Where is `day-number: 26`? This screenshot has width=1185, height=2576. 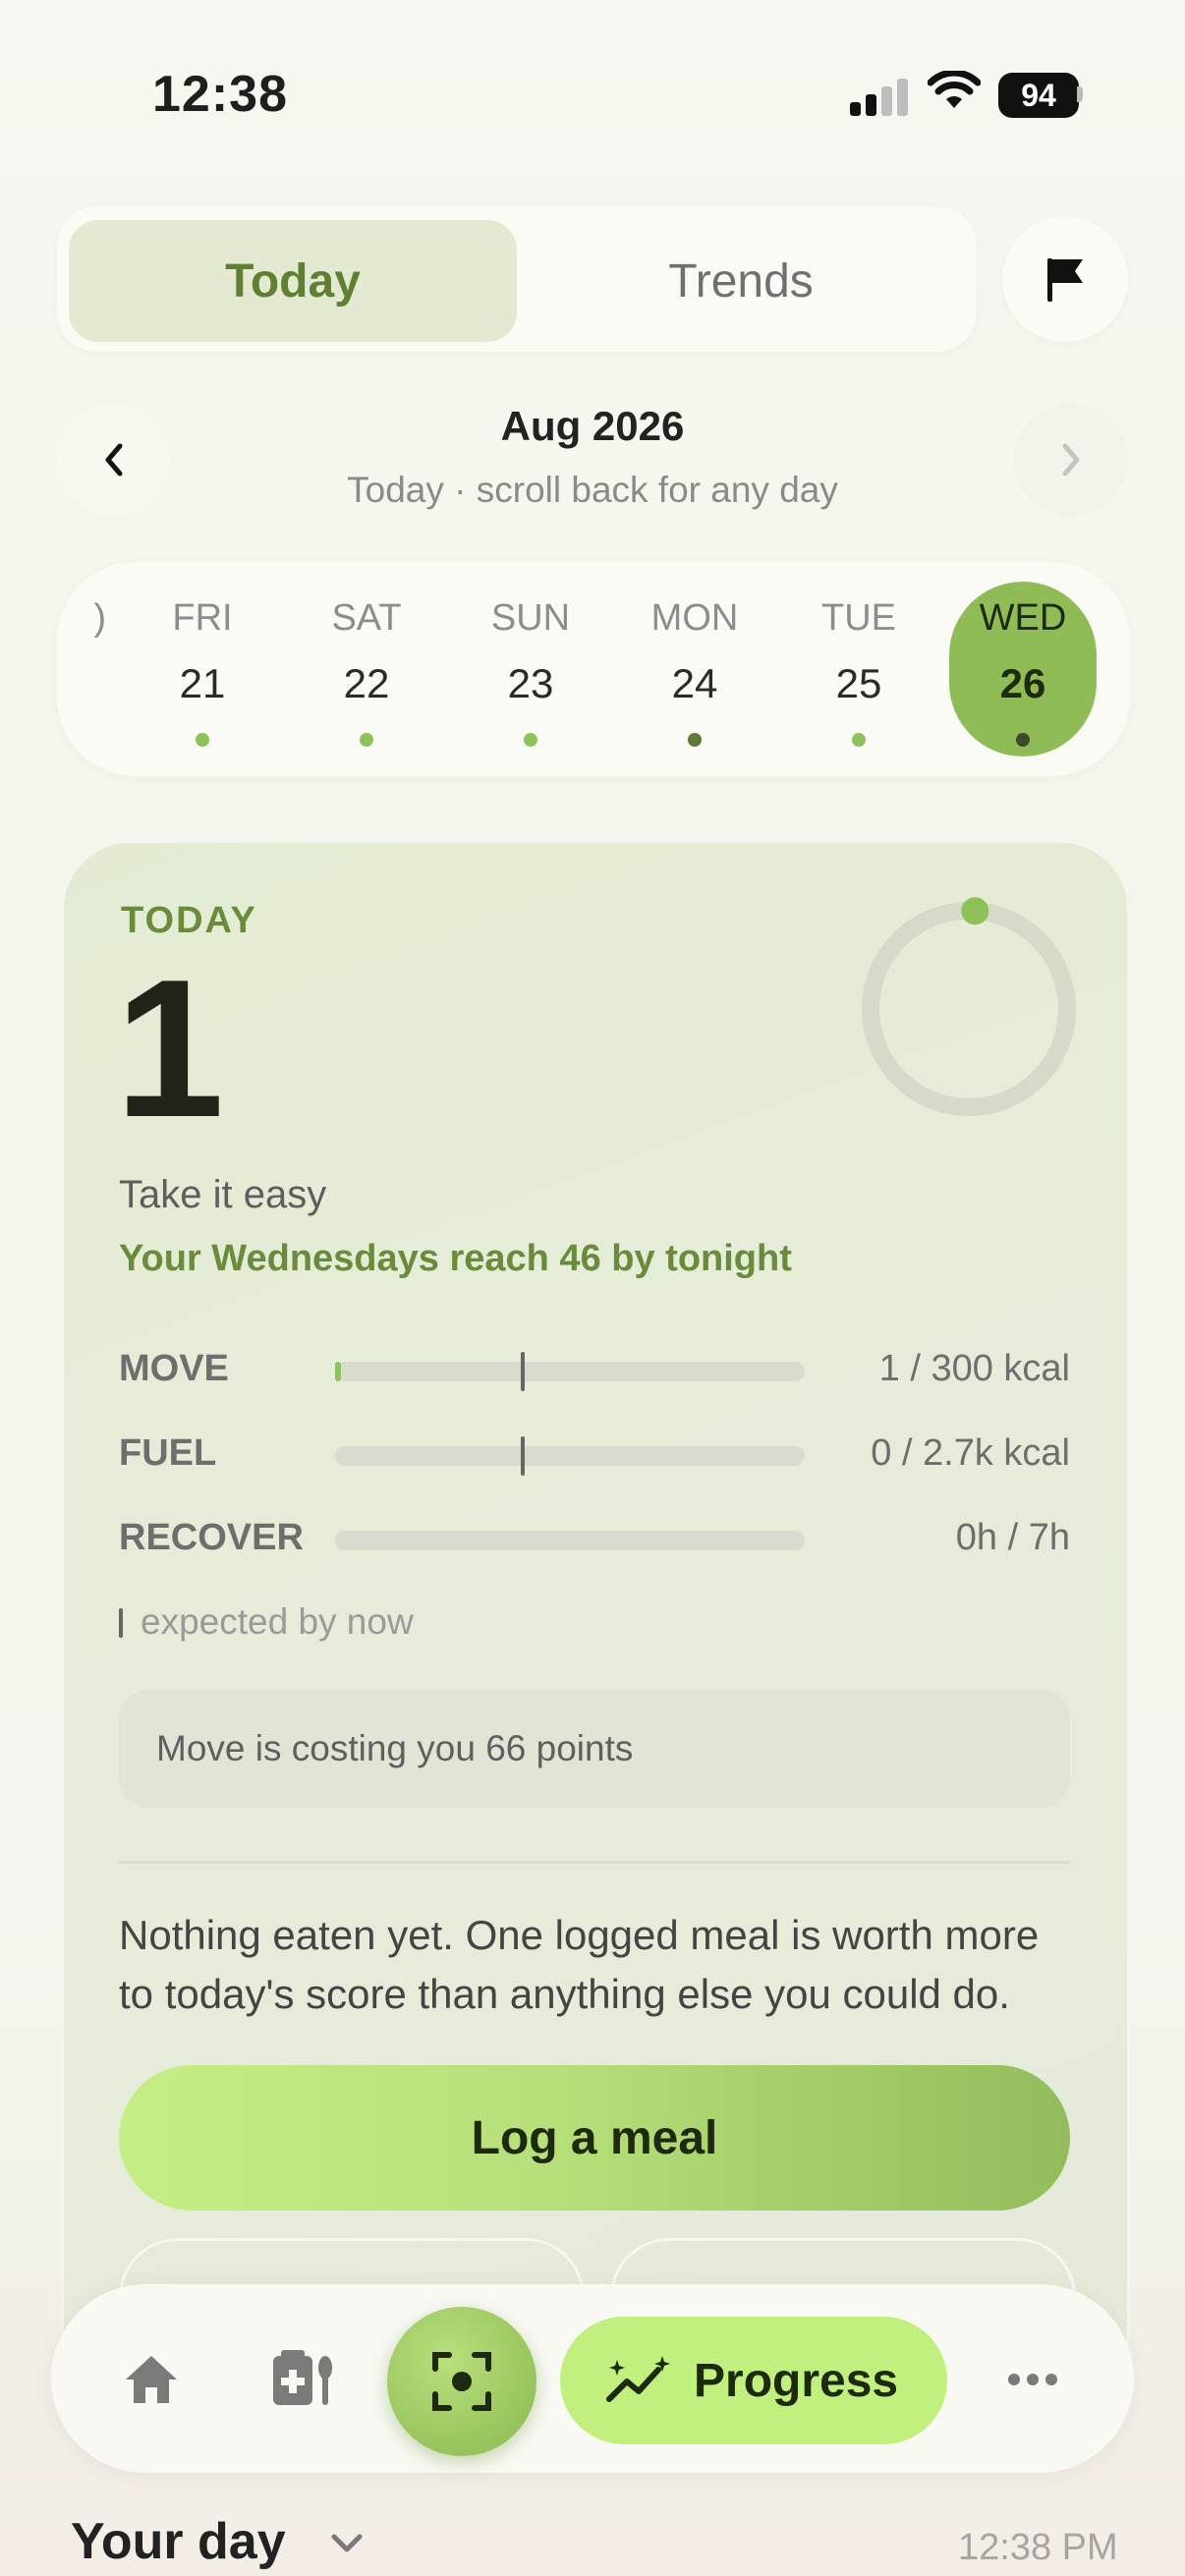 day-number: 26 is located at coordinates (1022, 683).